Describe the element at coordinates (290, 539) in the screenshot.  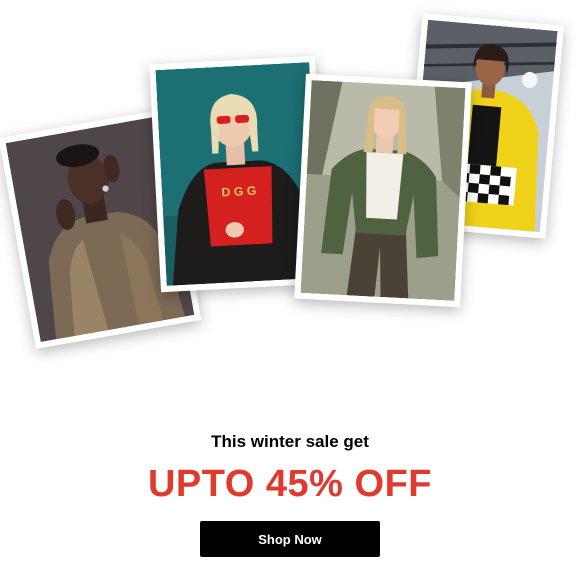
I see `shop-now-button: Shop Now` at that location.